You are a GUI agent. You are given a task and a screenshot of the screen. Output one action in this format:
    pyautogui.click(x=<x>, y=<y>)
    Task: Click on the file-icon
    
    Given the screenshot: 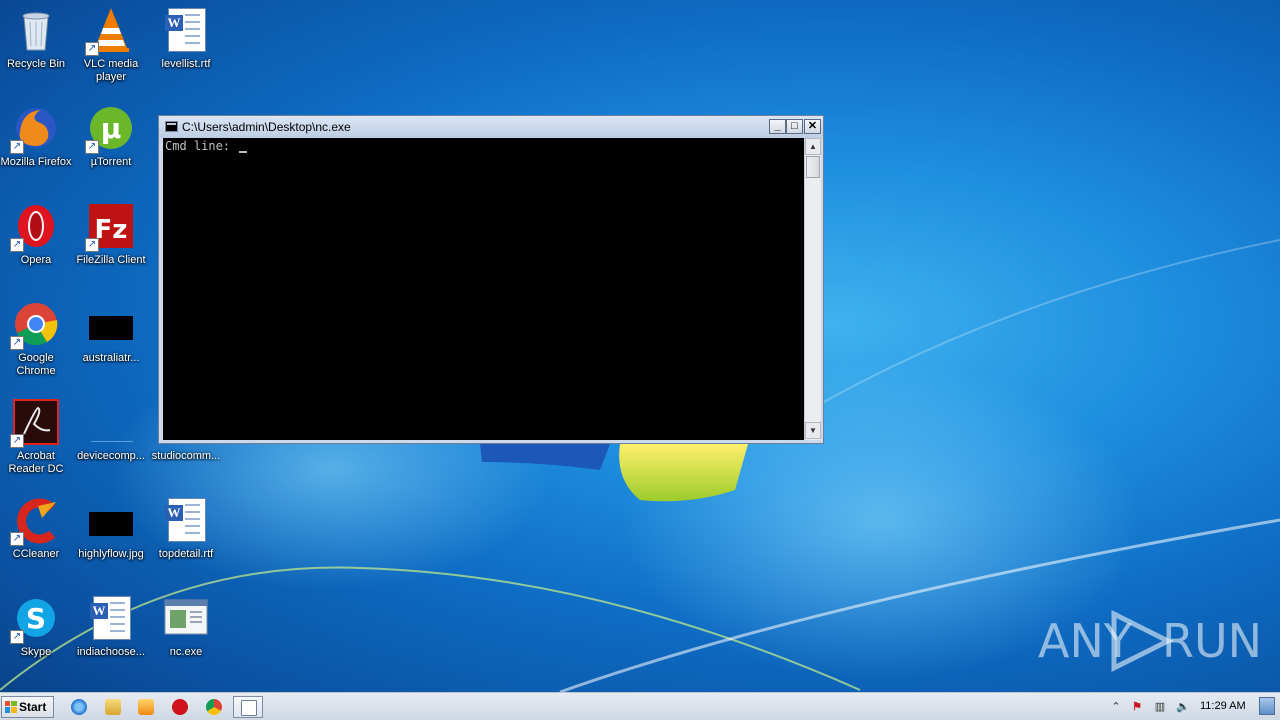 What is the action you would take?
    pyautogui.click(x=111, y=422)
    